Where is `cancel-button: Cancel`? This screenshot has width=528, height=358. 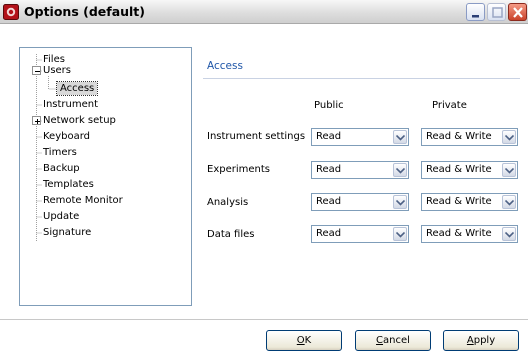
cancel-button: Cancel is located at coordinates (393, 340).